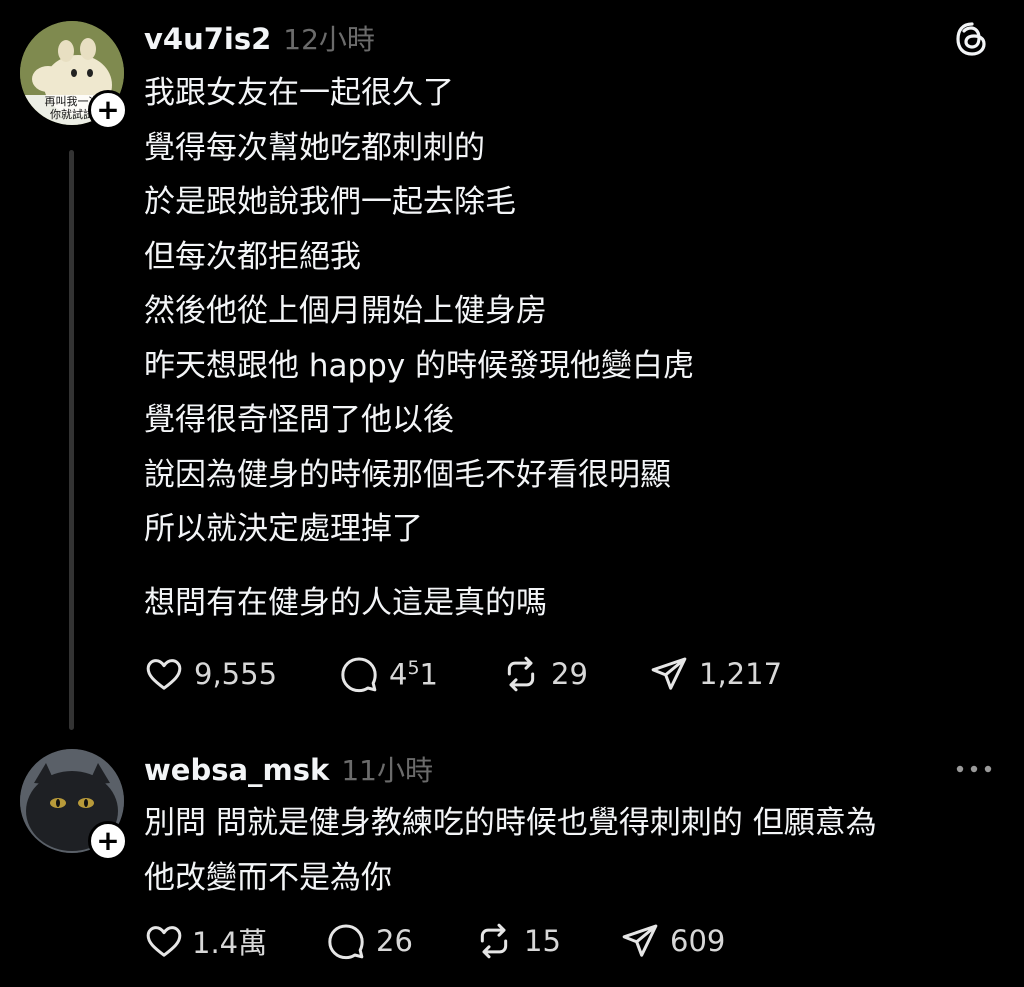 Image resolution: width=1024 pixels, height=987 pixels. What do you see at coordinates (394, 941) in the screenshot?
I see `comment-count: 26` at bounding box center [394, 941].